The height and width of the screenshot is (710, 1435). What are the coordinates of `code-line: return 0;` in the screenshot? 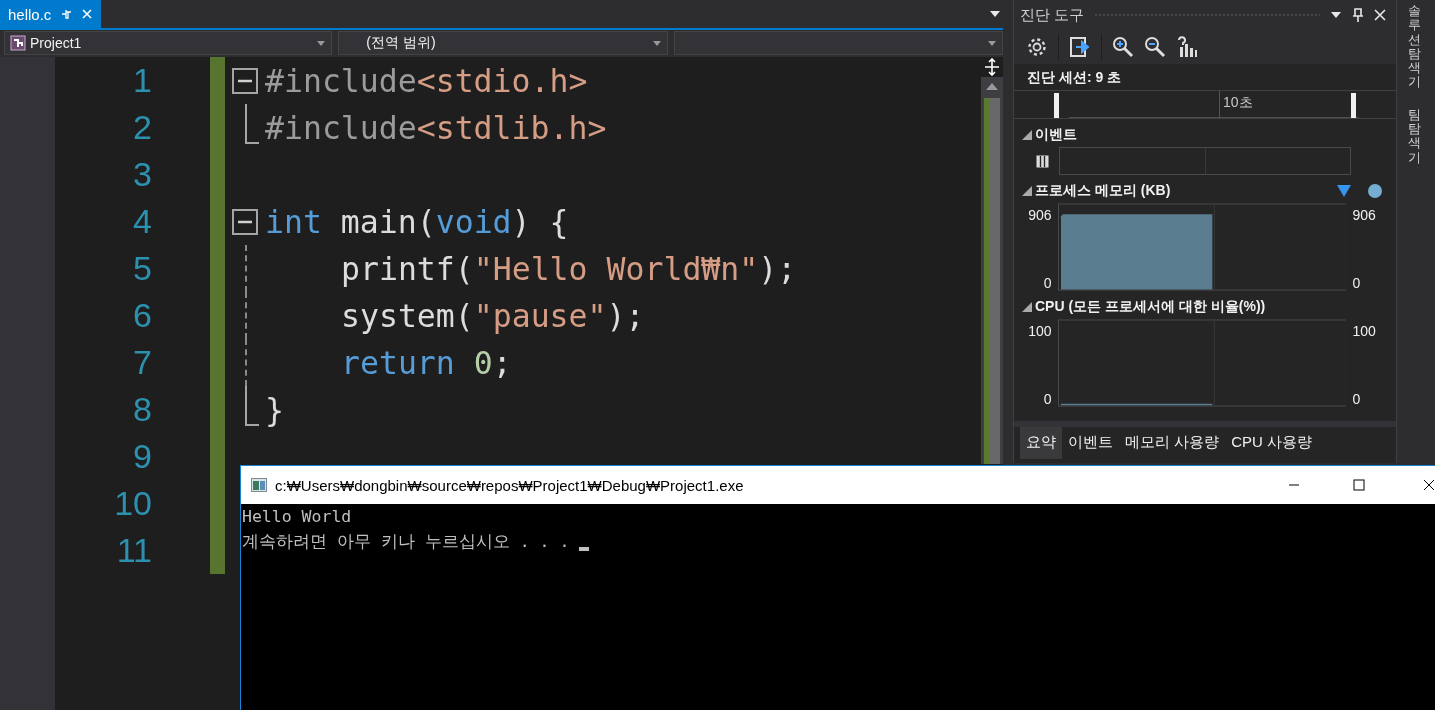 It's located at (426, 362).